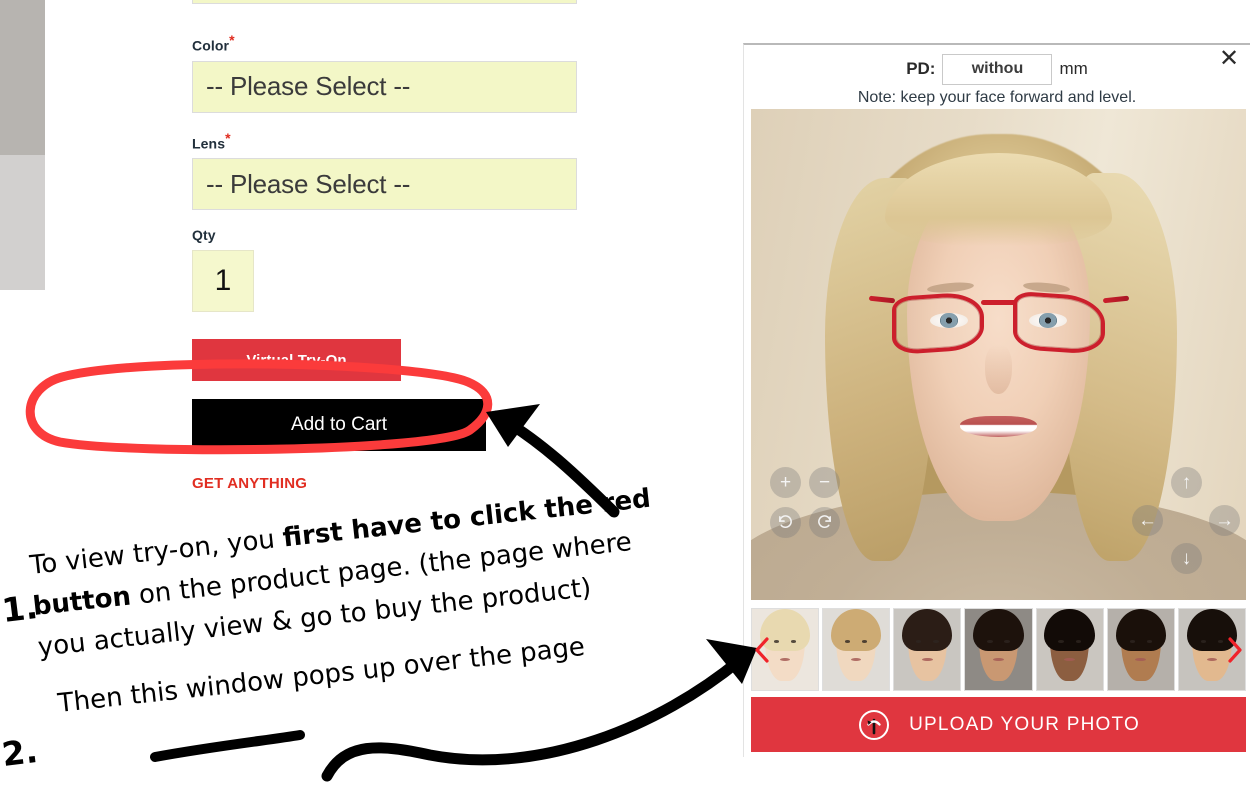 The image size is (1250, 800). I want to click on promo-text: GET ANYTHING, so click(250, 484).